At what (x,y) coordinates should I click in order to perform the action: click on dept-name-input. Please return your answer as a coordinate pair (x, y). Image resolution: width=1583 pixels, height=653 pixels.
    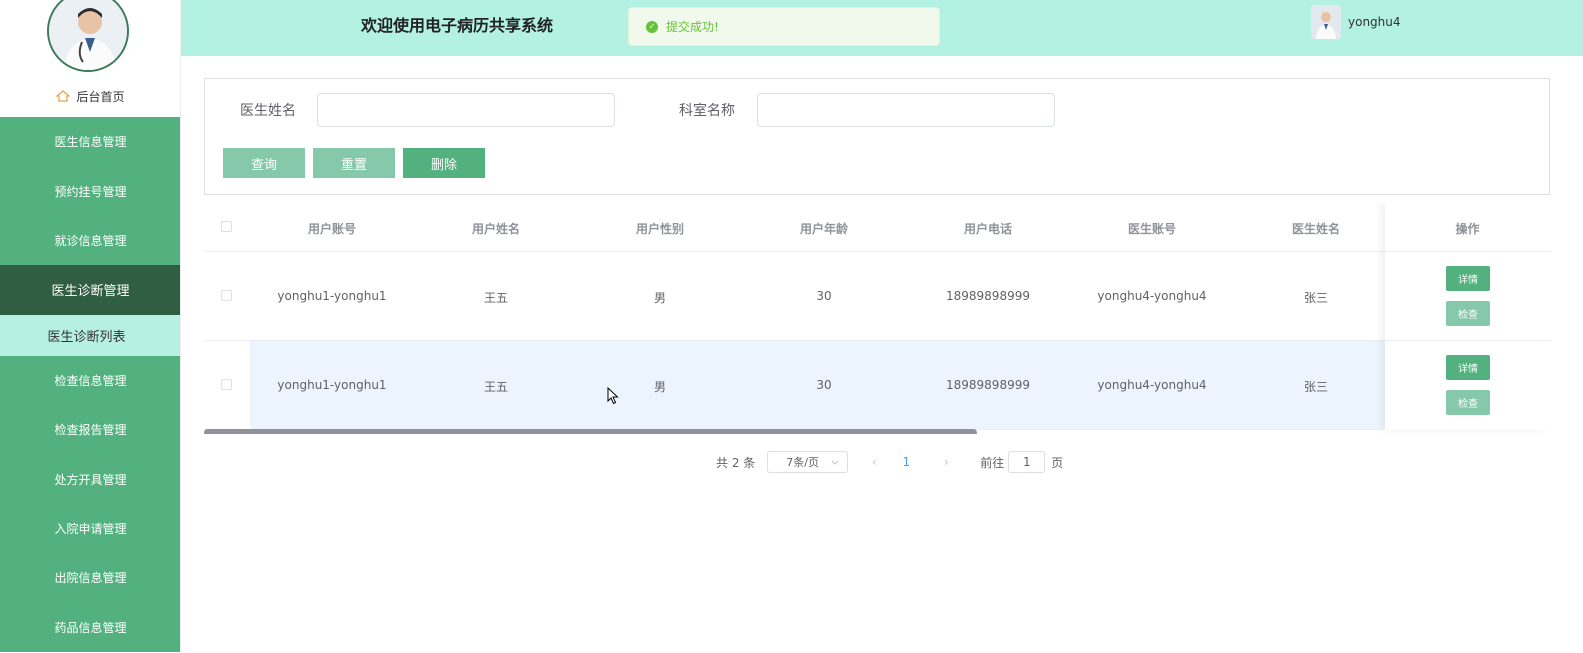
    Looking at the image, I should click on (906, 110).